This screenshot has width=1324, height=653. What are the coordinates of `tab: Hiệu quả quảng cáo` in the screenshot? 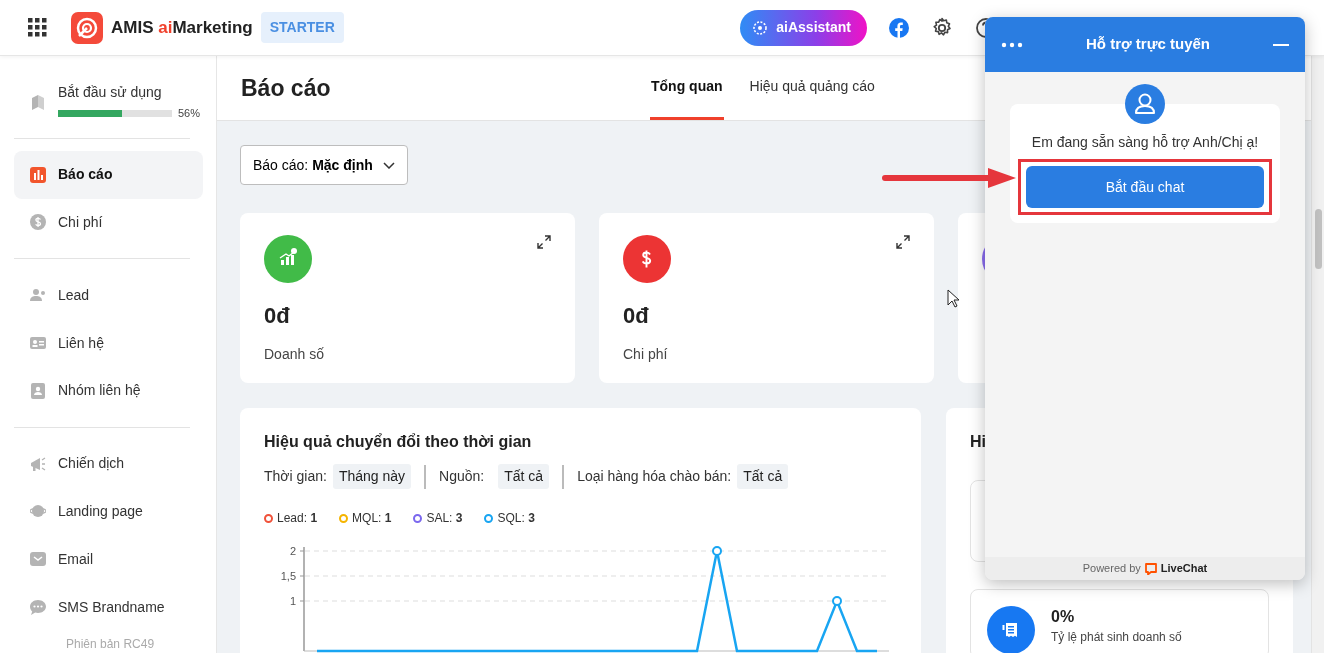 It's located at (812, 87).